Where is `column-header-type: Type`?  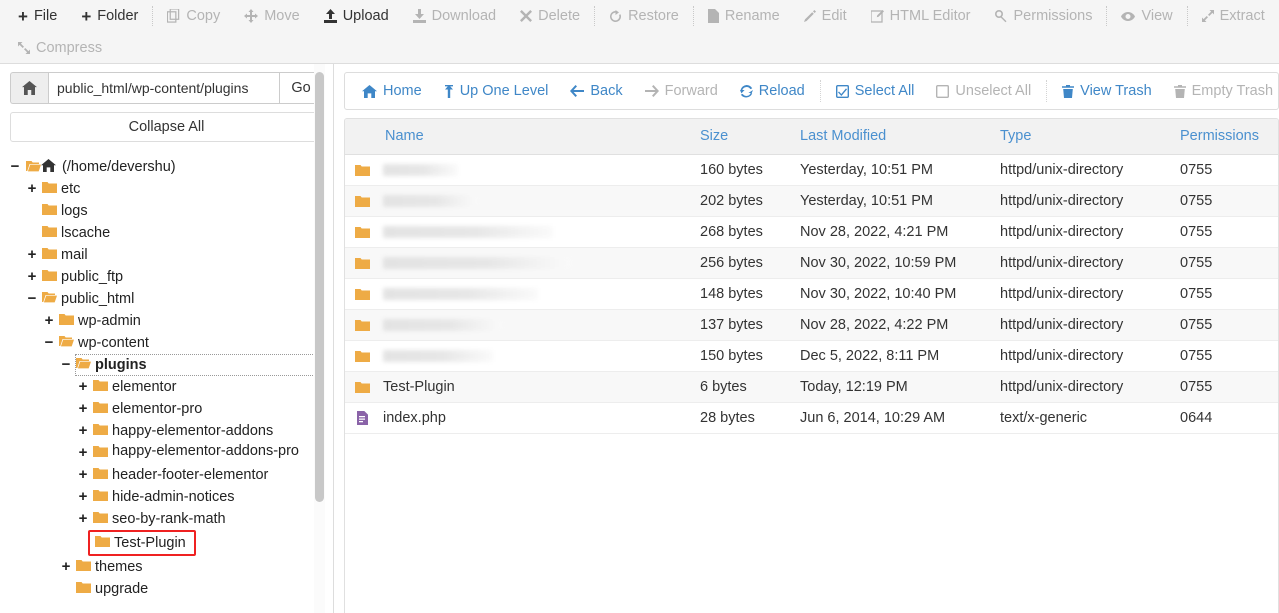
column-header-type: Type is located at coordinates (1089, 137).